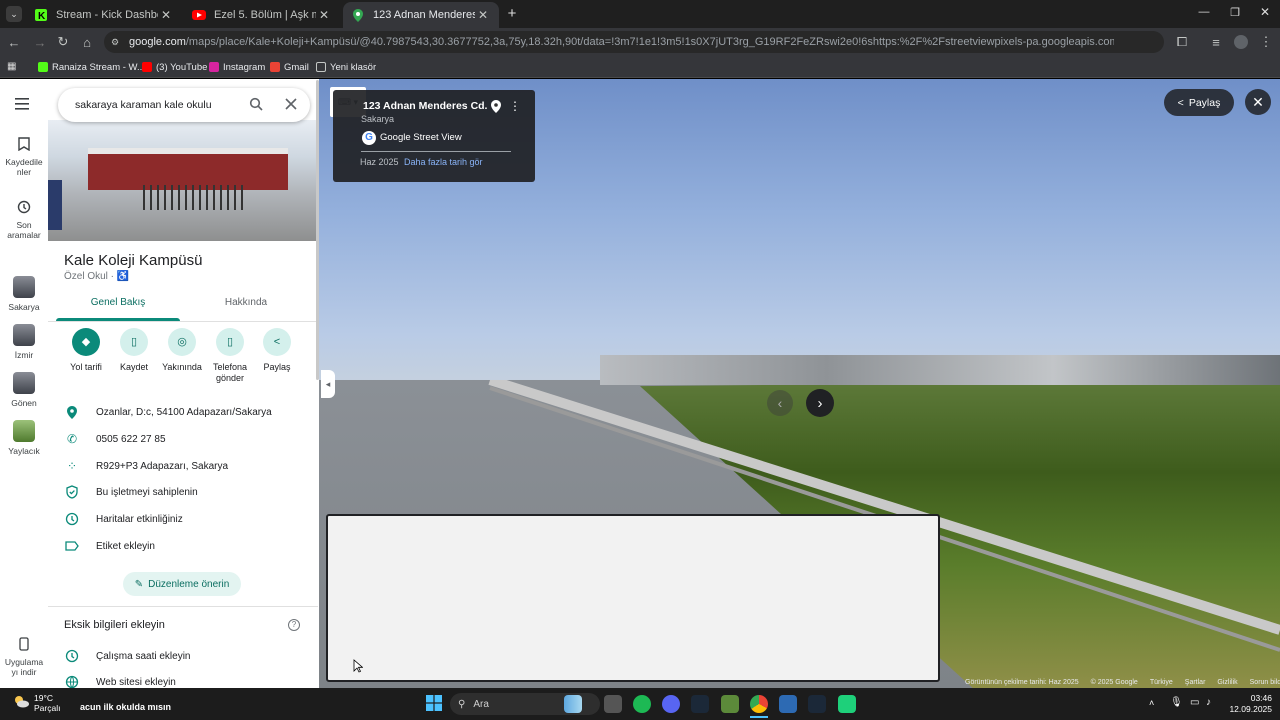 The height and width of the screenshot is (720, 1280). Describe the element at coordinates (13, 67) in the screenshot. I see `apps-grid-icon: ▦` at that location.